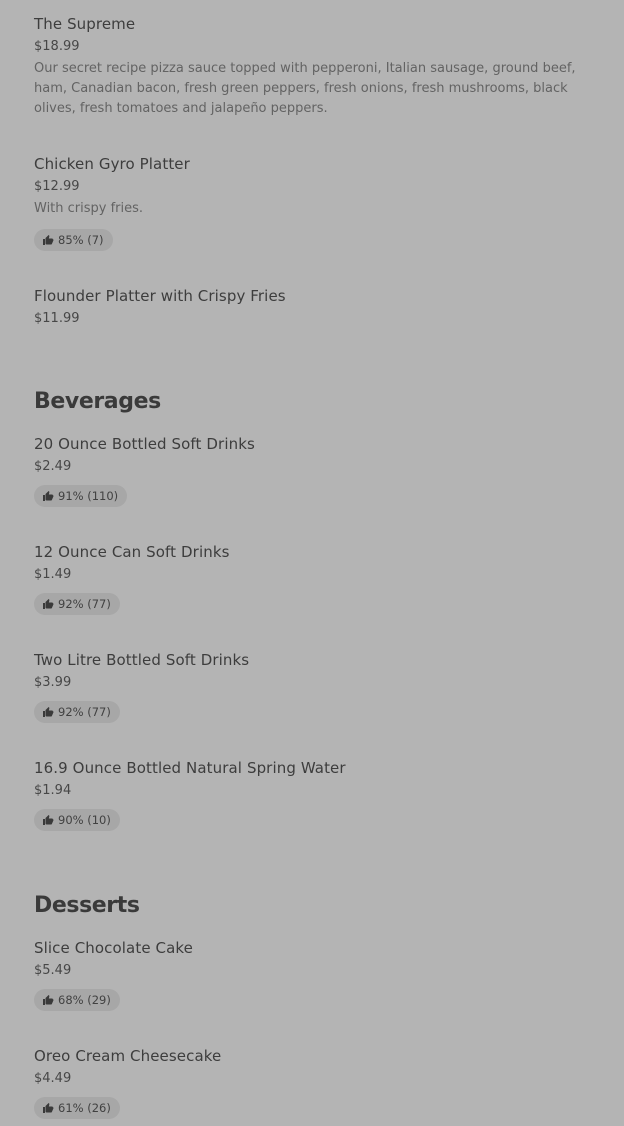  I want to click on rating-badge: 85% (7), so click(73, 240).